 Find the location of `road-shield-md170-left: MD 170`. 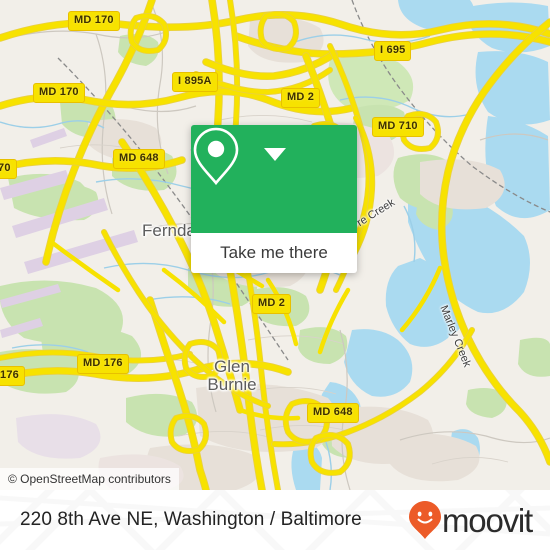

road-shield-md170-left: MD 170 is located at coordinates (59, 93).